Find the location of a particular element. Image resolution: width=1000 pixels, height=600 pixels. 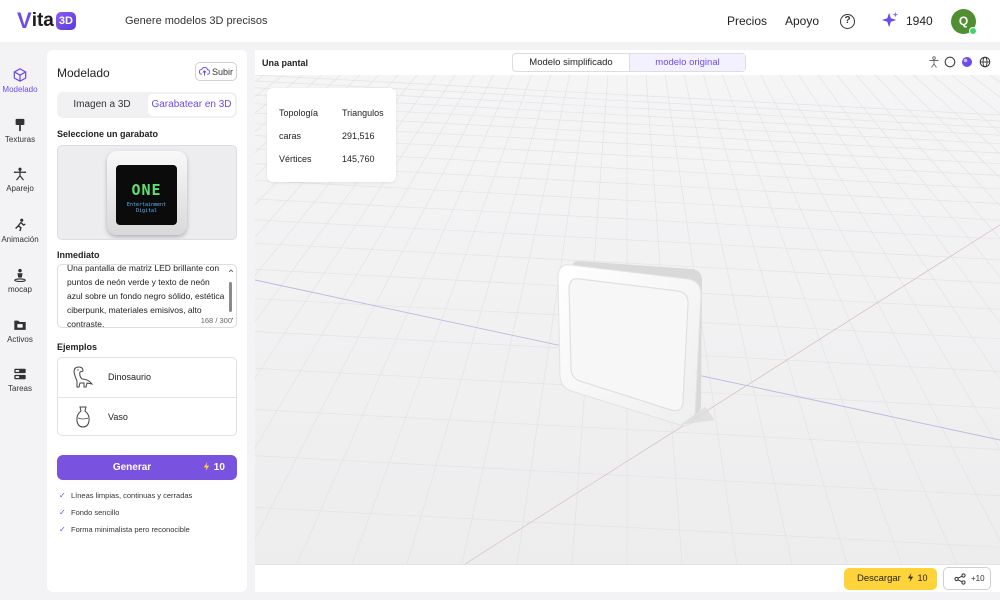

circle-icon is located at coordinates (950, 62).